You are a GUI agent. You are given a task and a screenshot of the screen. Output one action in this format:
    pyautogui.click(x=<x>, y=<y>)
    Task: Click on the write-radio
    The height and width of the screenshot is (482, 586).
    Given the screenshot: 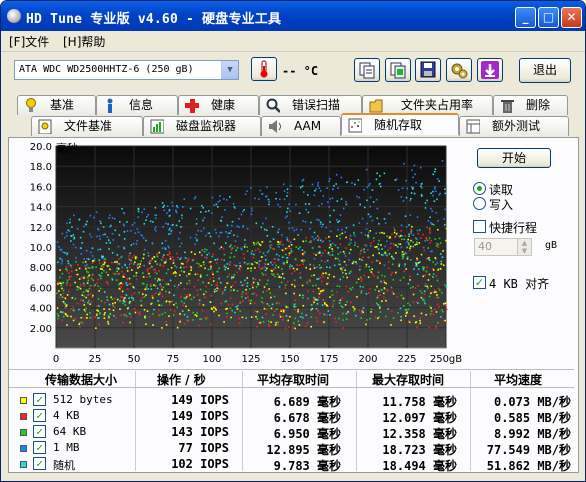 What is the action you would take?
    pyautogui.click(x=479, y=203)
    